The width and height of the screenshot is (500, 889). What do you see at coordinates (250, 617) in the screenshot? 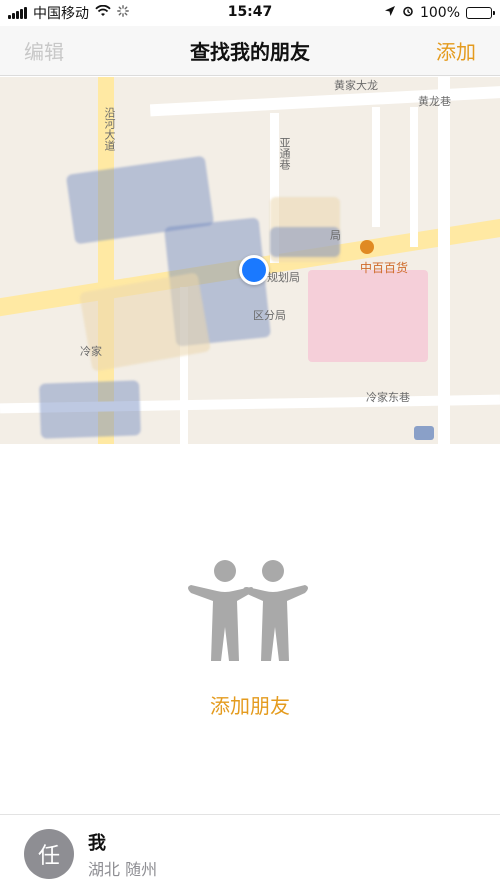
I see `friends-icon` at bounding box center [250, 617].